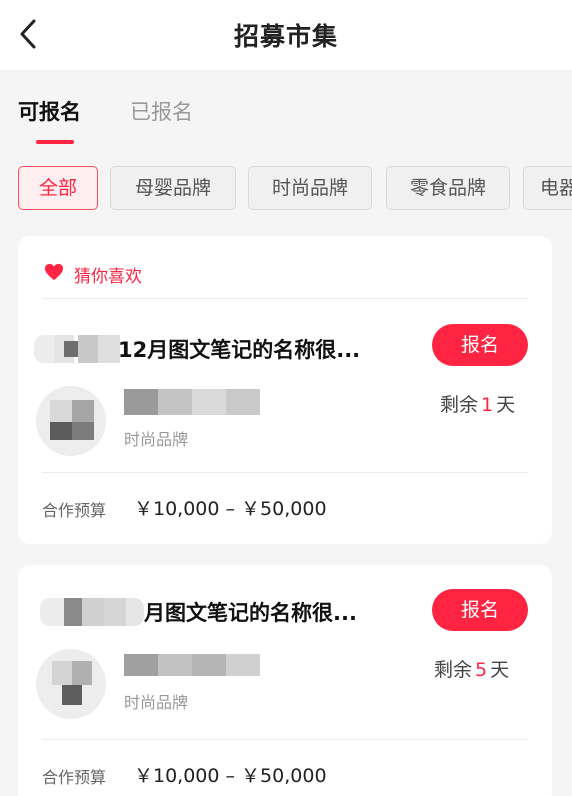 This screenshot has width=572, height=796. I want to click on filter-chip-snacks: 零食品牌, so click(448, 188).